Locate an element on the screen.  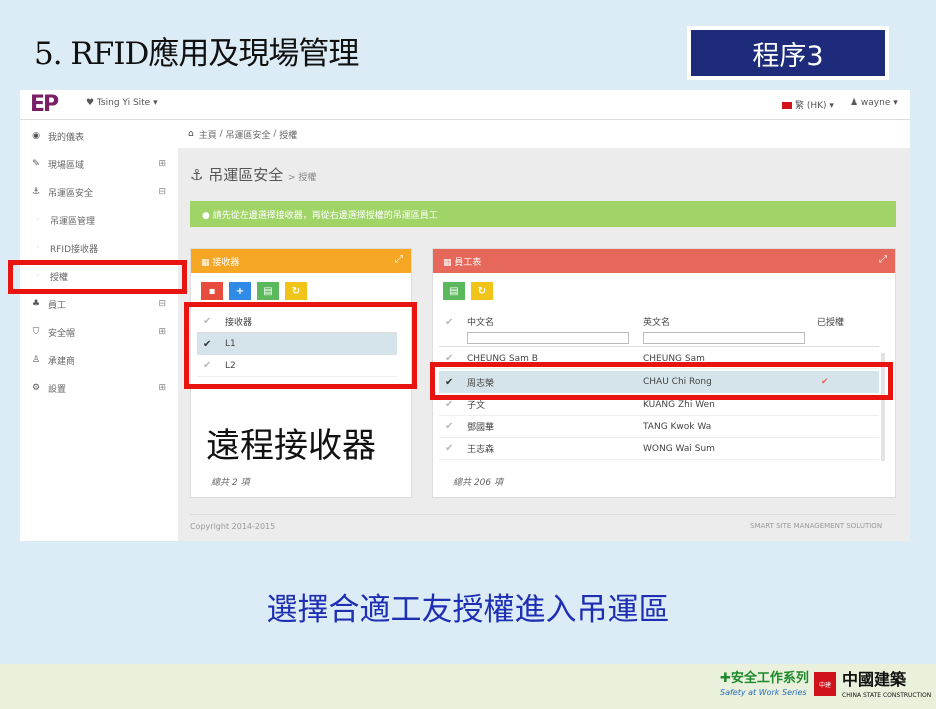
add-icon: + is located at coordinates (240, 291).